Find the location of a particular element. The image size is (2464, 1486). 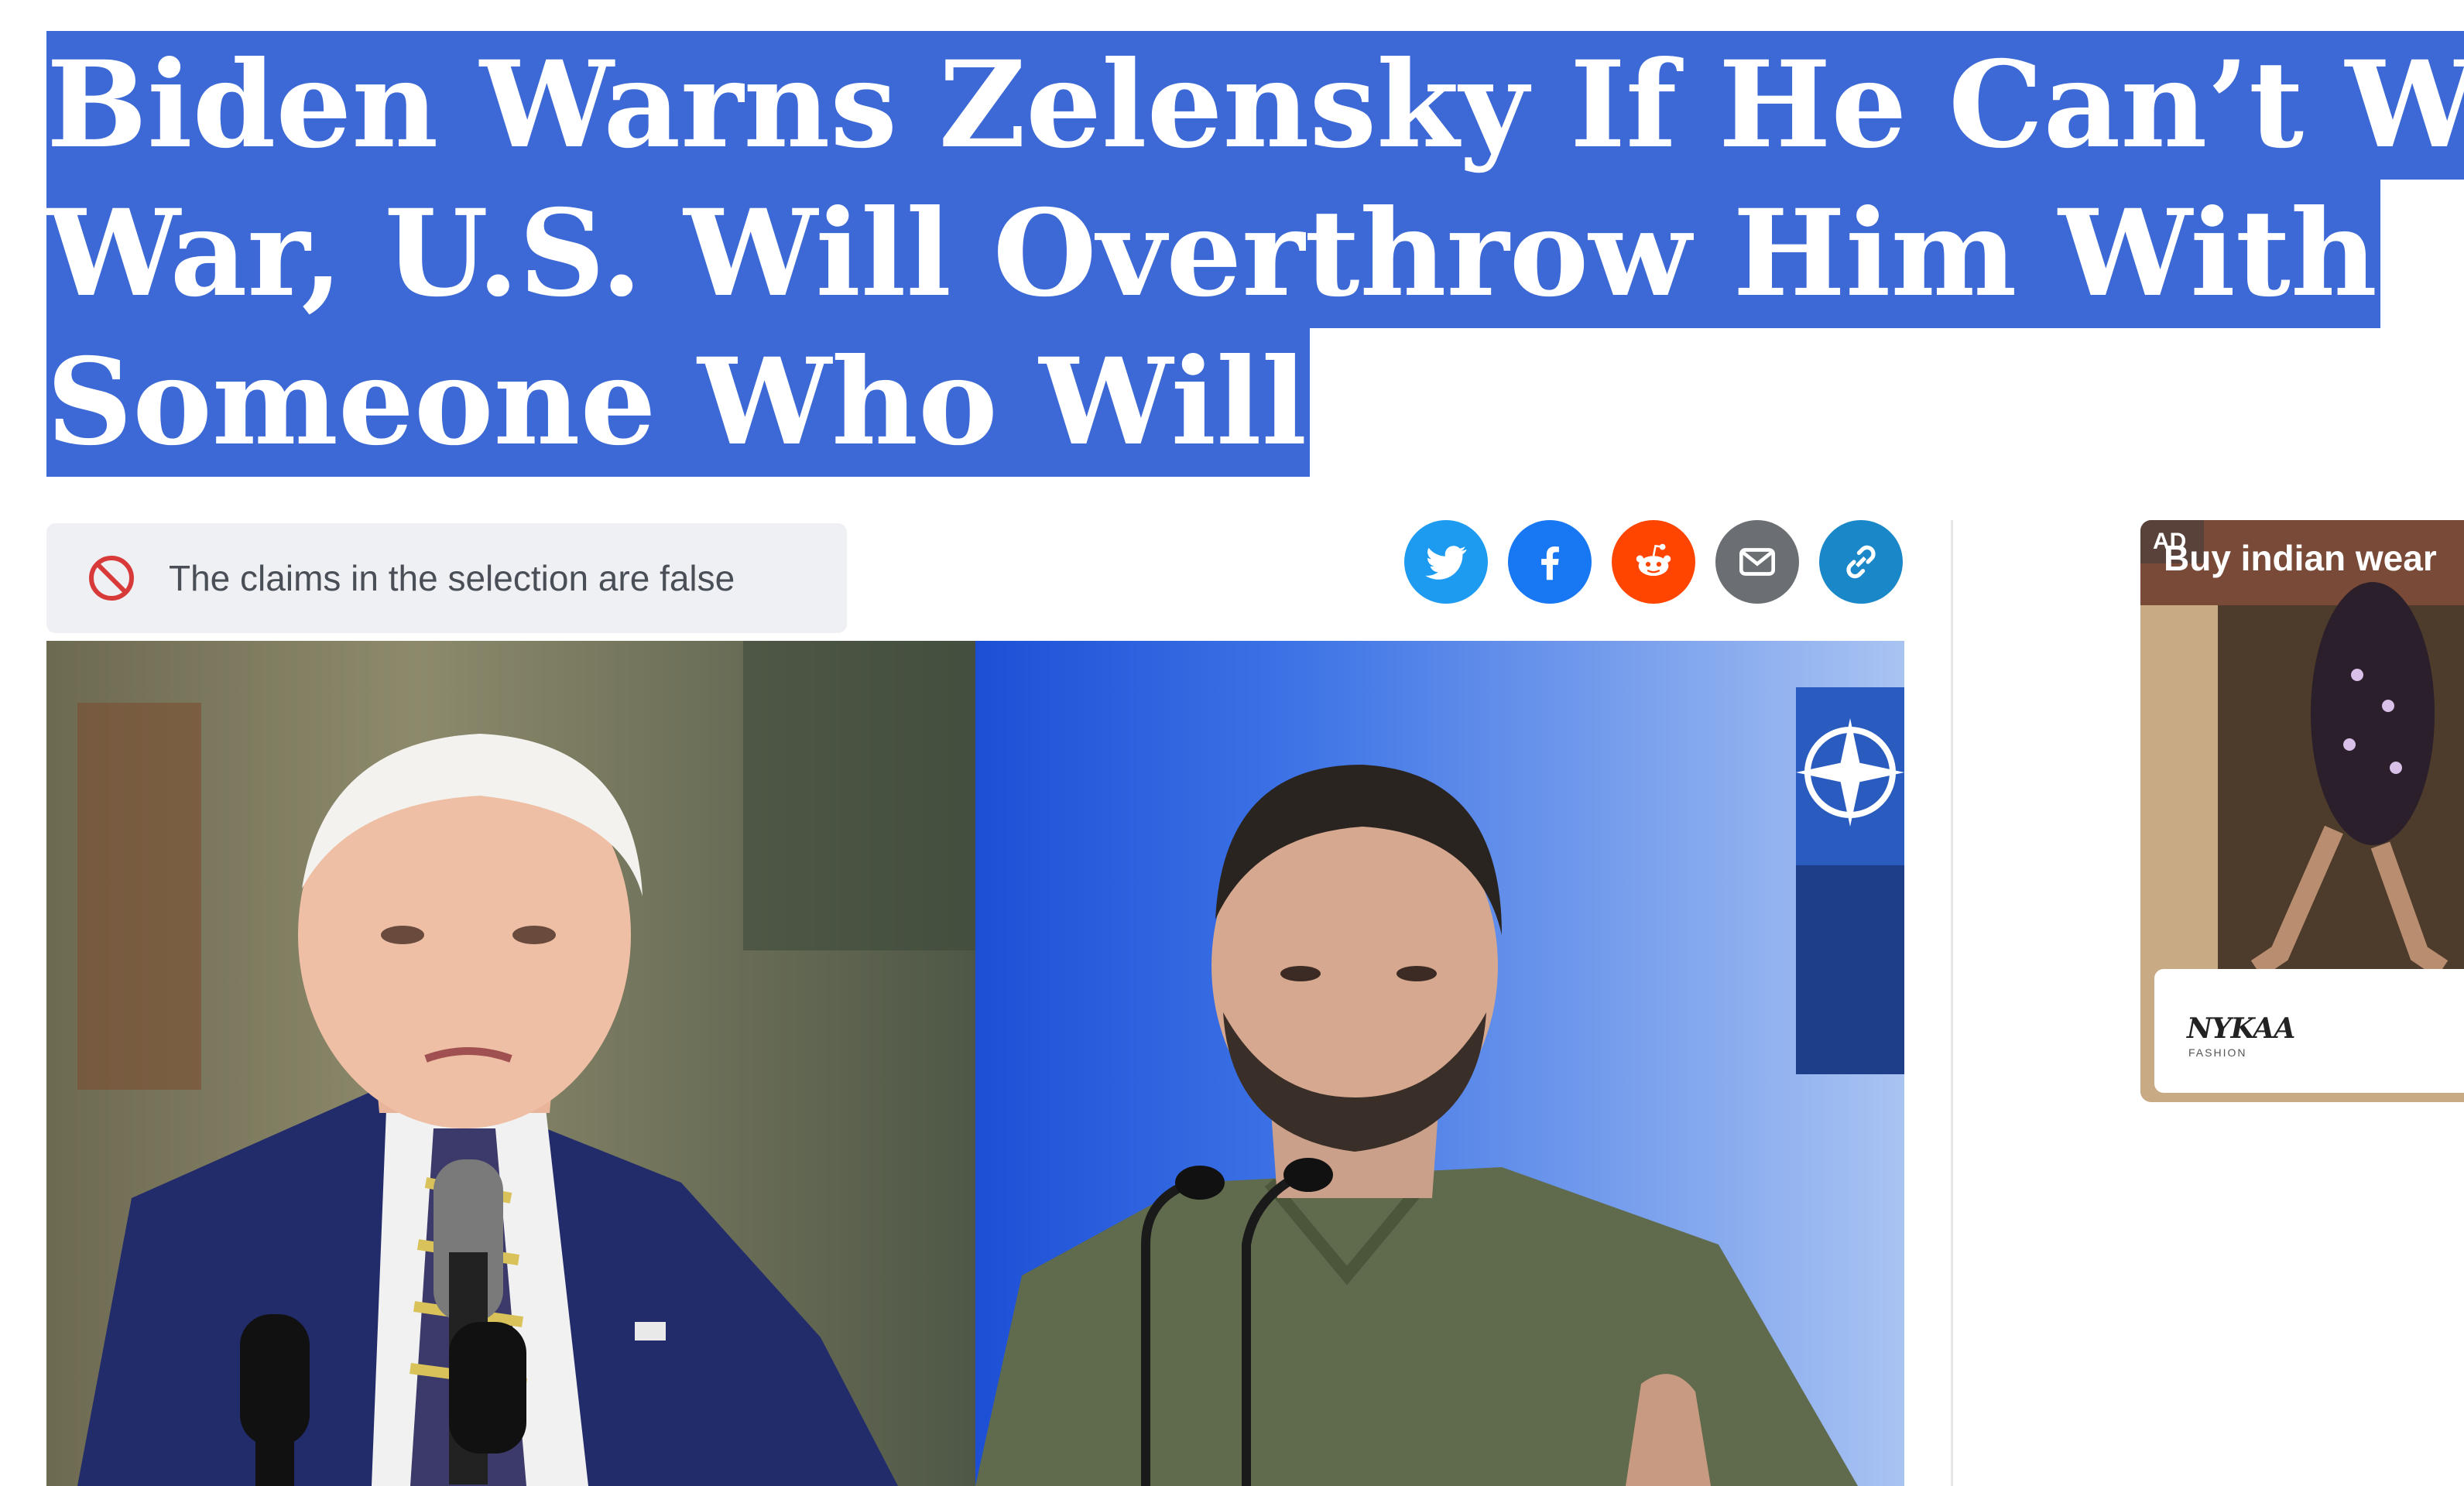

fact-check-claim: The claims in the selection are false is located at coordinates (446, 578).